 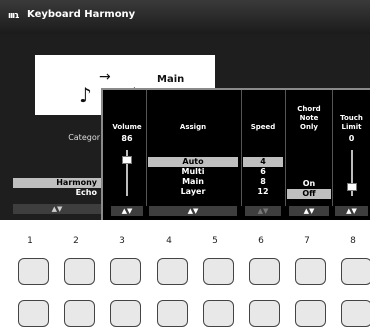 I want to click on touch-limit-slider-knob, so click(x=351, y=187).